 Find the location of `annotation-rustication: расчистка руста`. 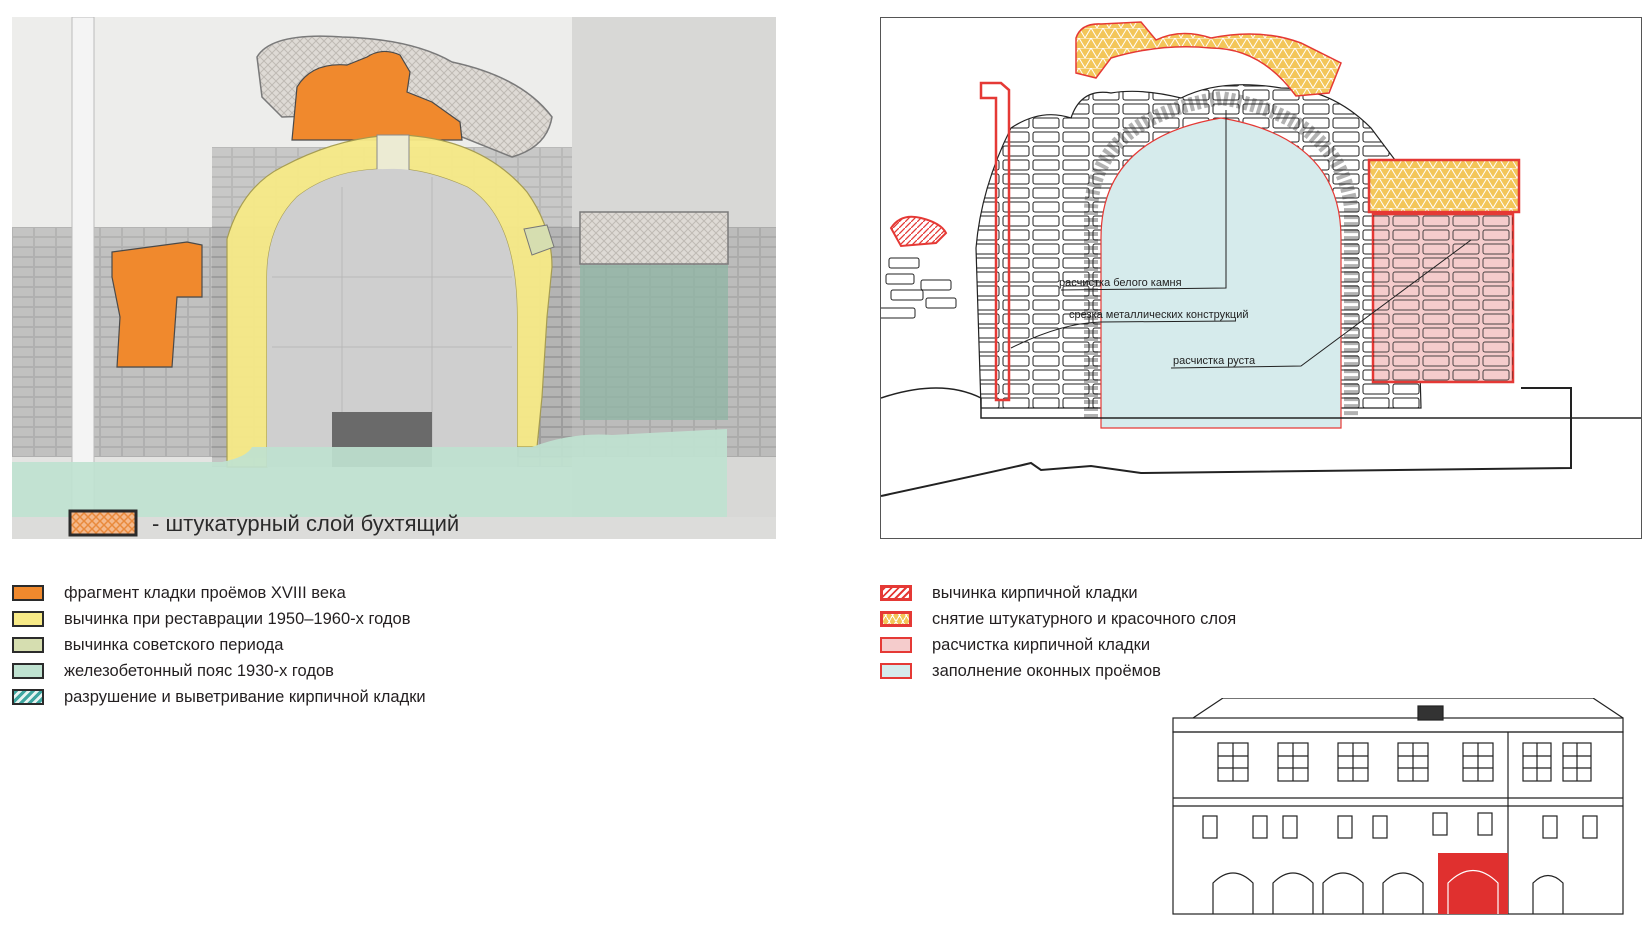

annotation-rustication: расчистка руста is located at coordinates (1214, 361).